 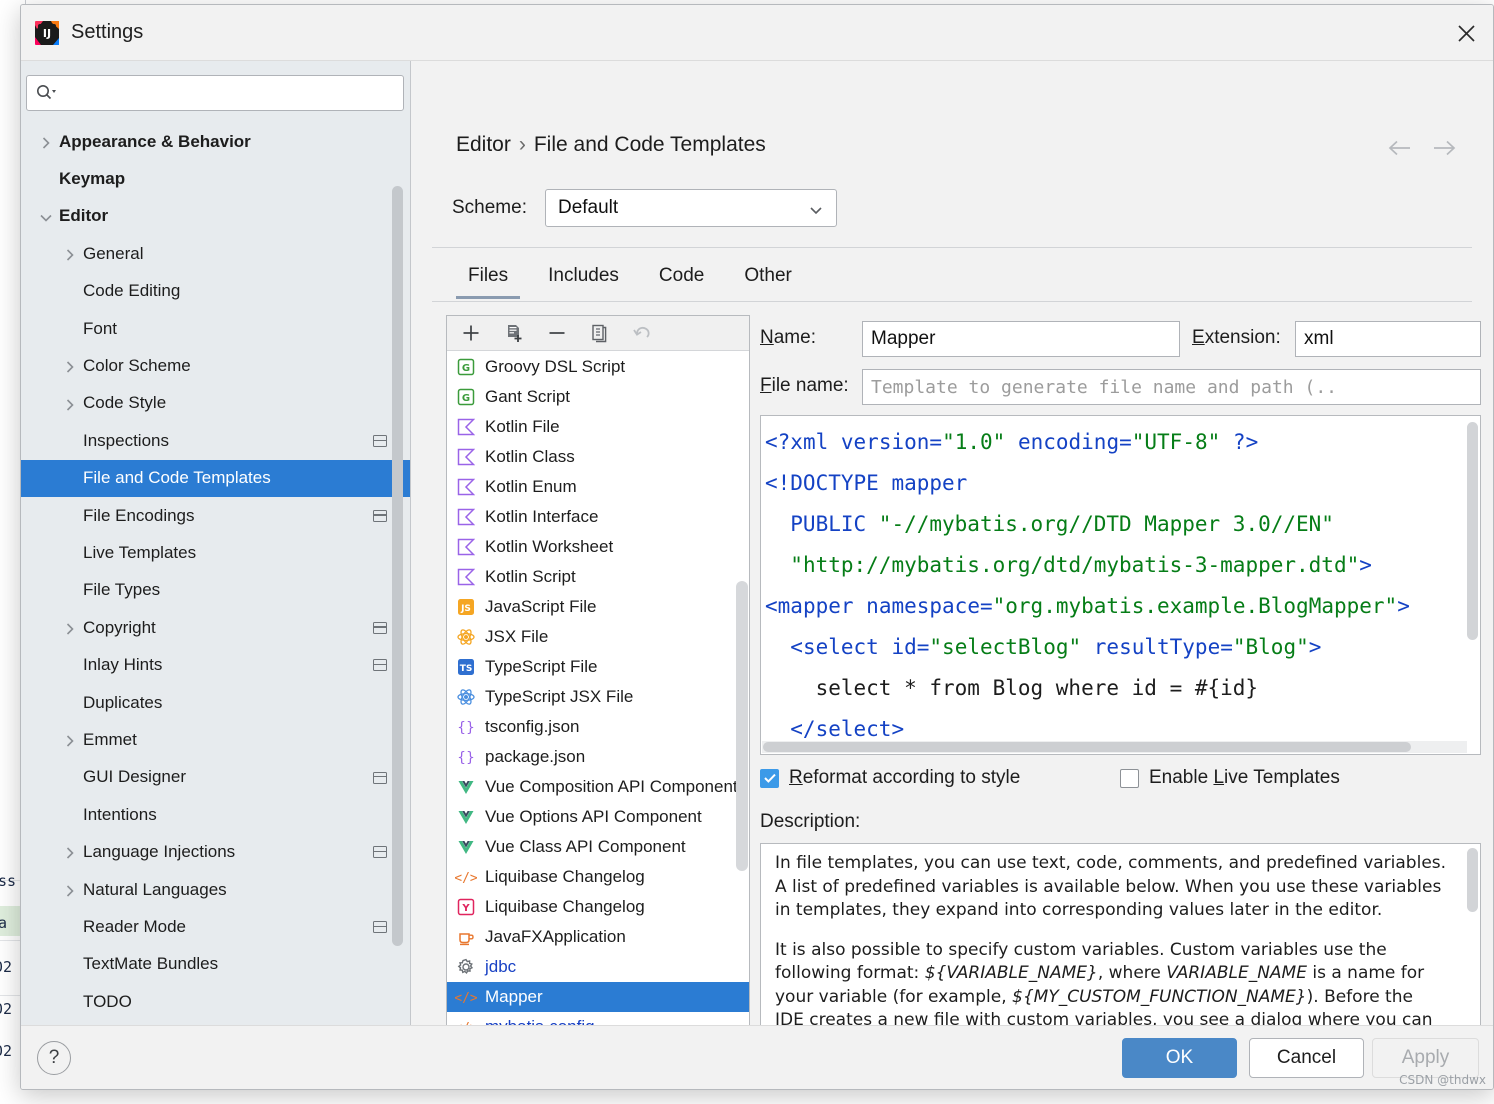 I want to click on template-list-item: Vue Composition API Component, so click(x=598, y=787).